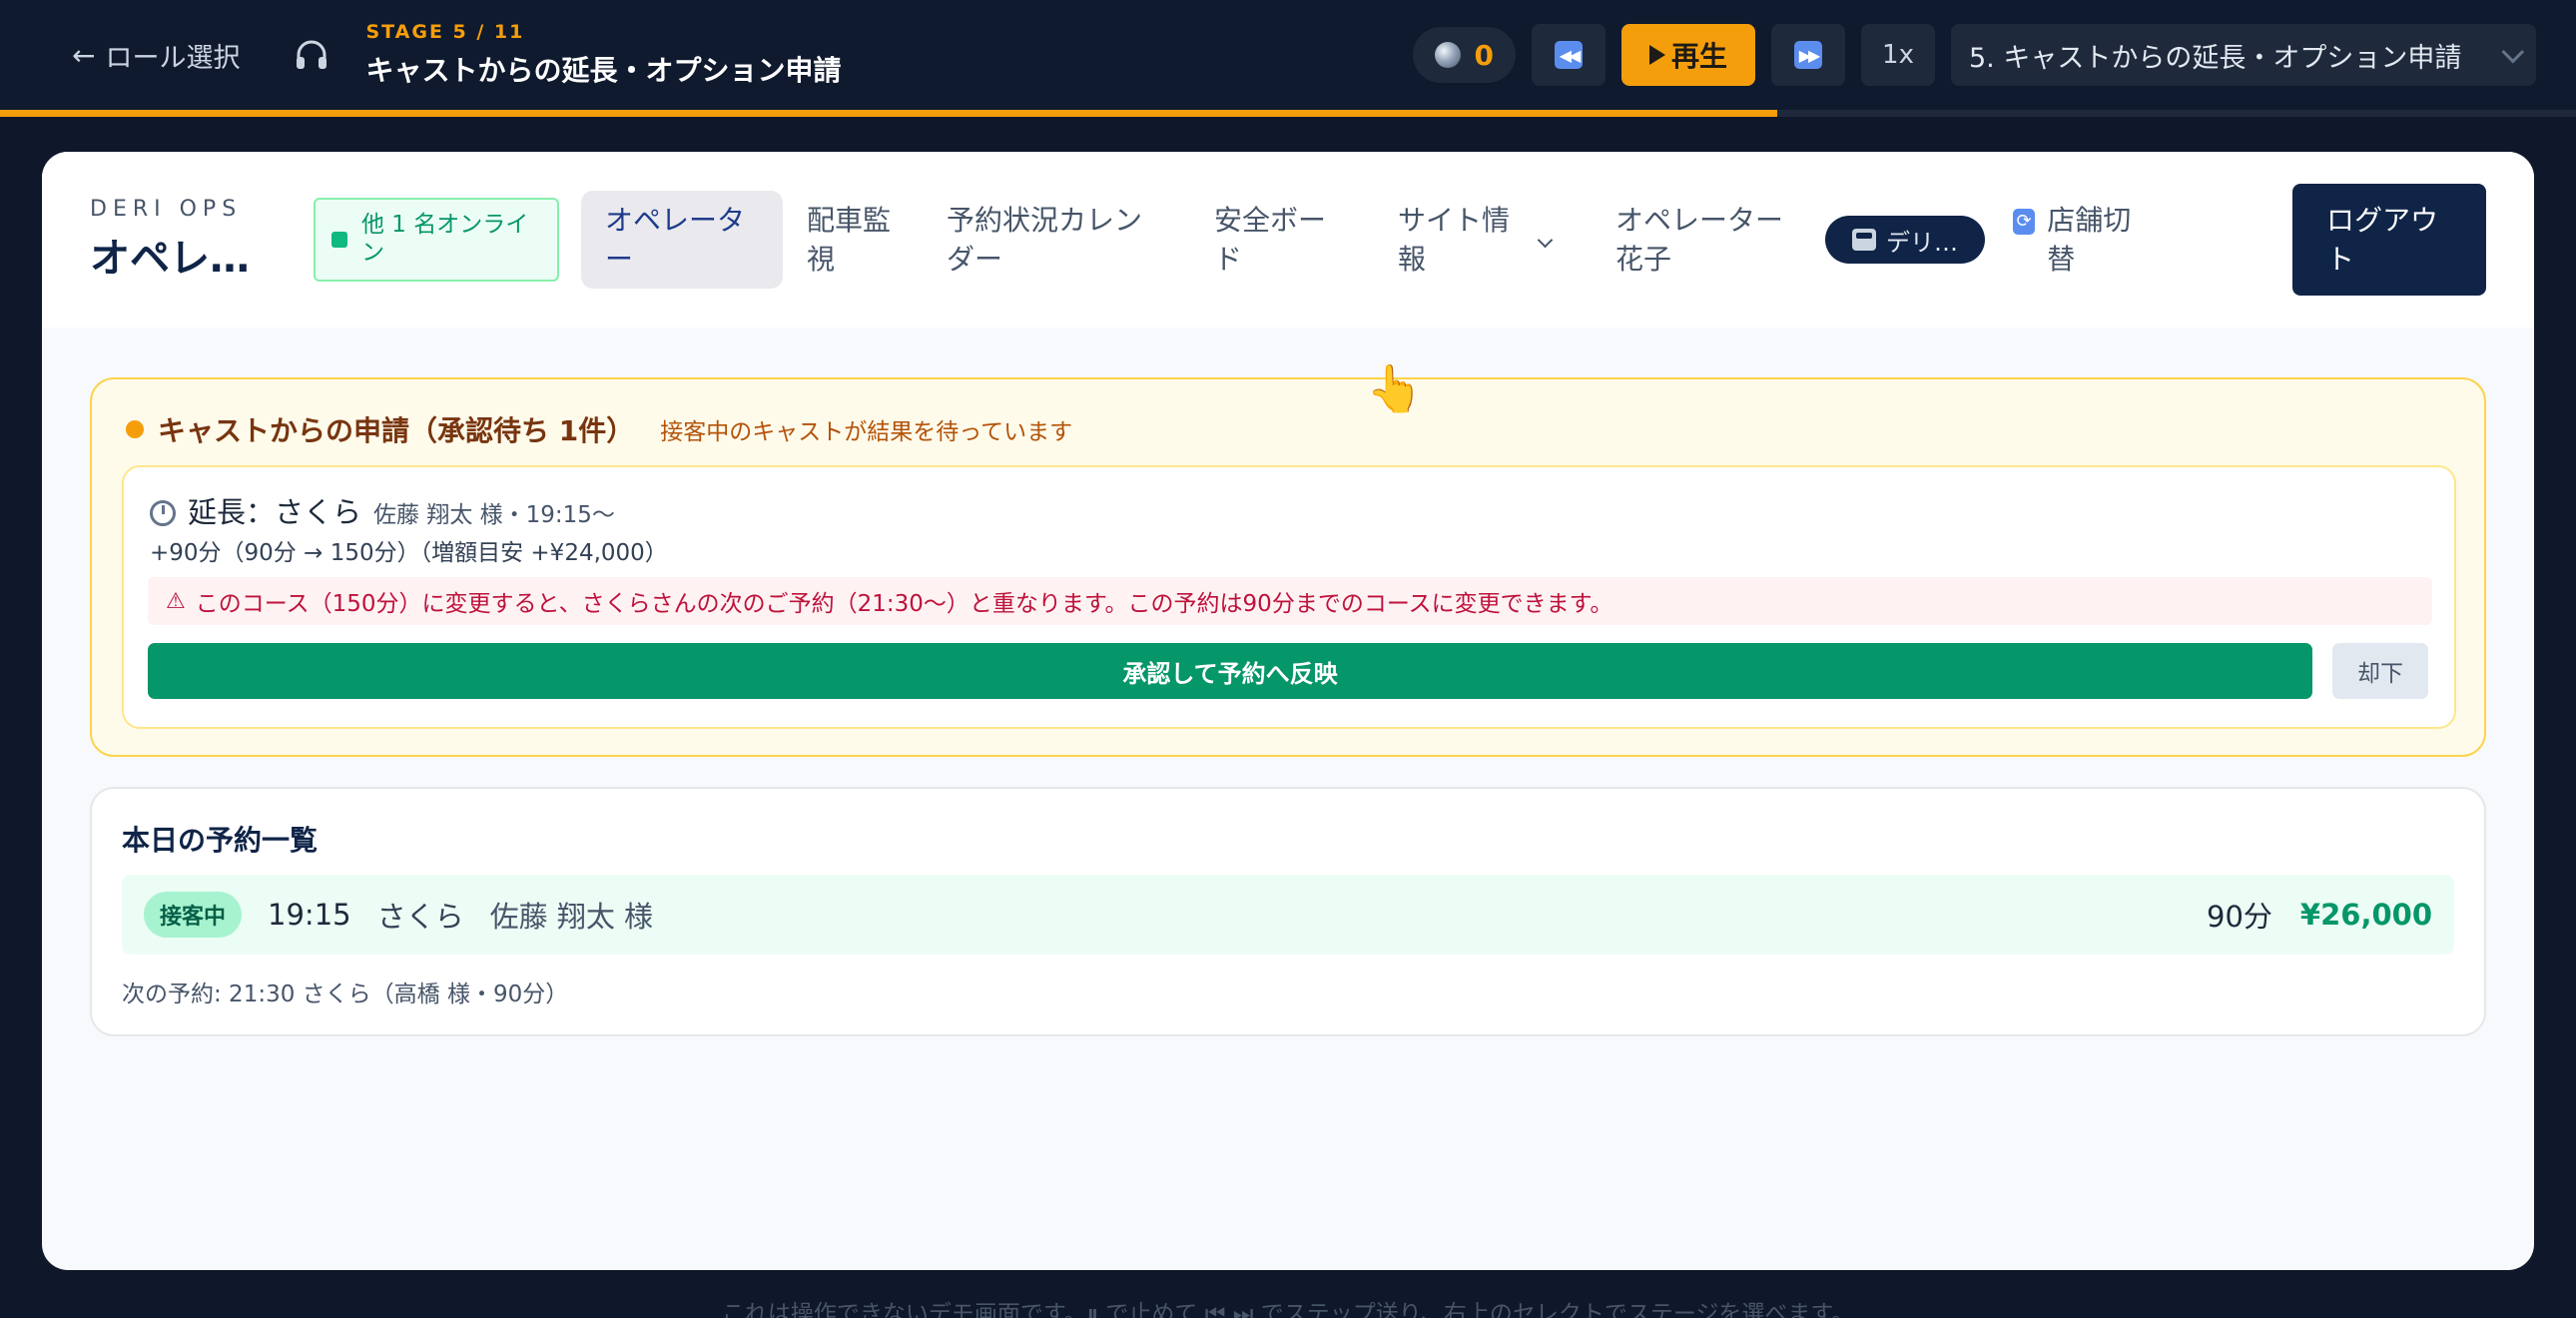 This screenshot has width=2576, height=1318. Describe the element at coordinates (1656, 55) in the screenshot. I see `play-icon` at that location.